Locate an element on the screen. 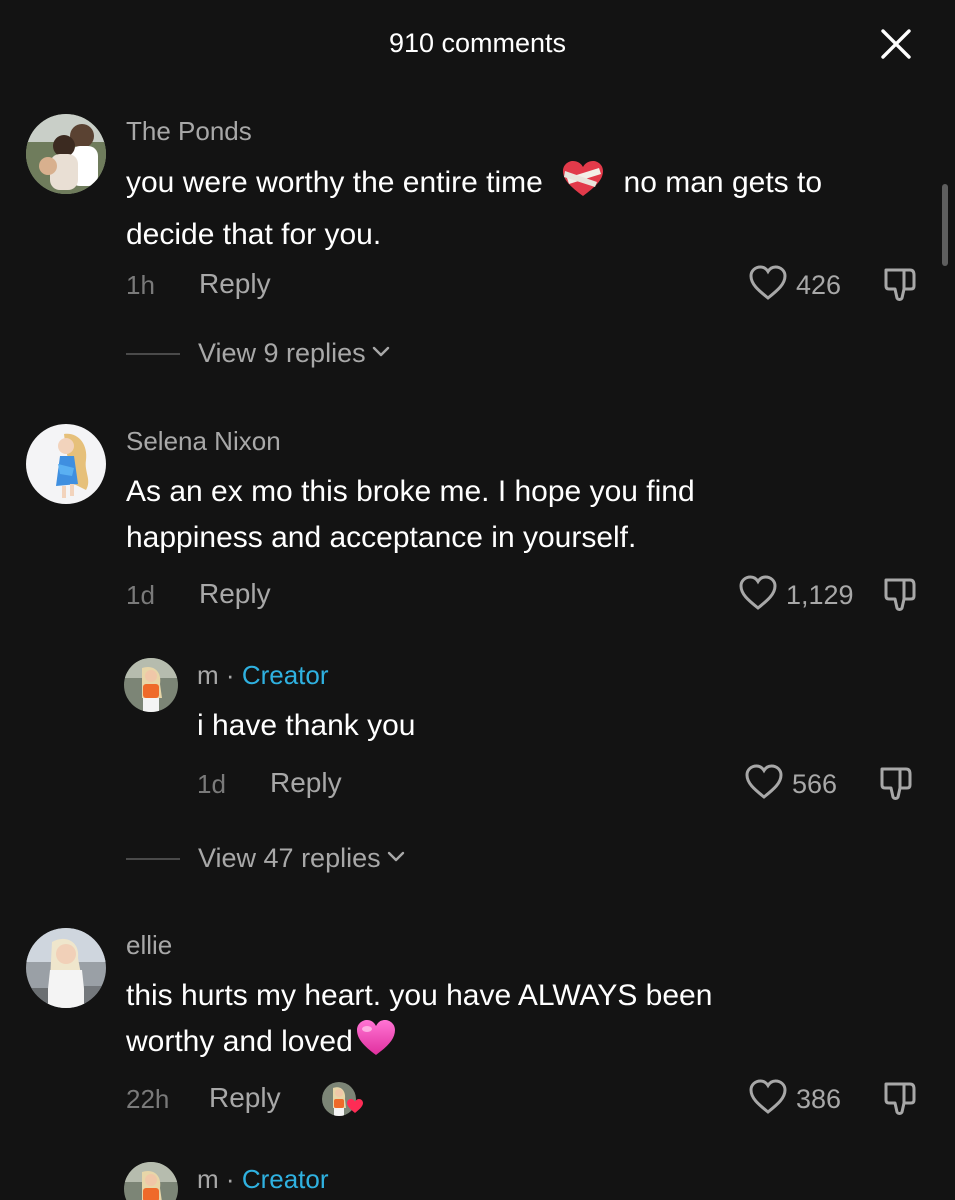 The image size is (955, 1200). comments-header: 910 comments is located at coordinates (477, 45).